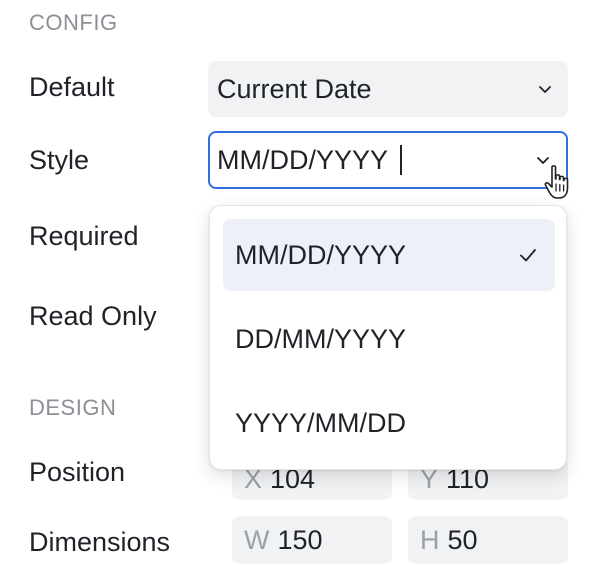  What do you see at coordinates (93, 316) in the screenshot?
I see `read-only-label: Read Only` at bounding box center [93, 316].